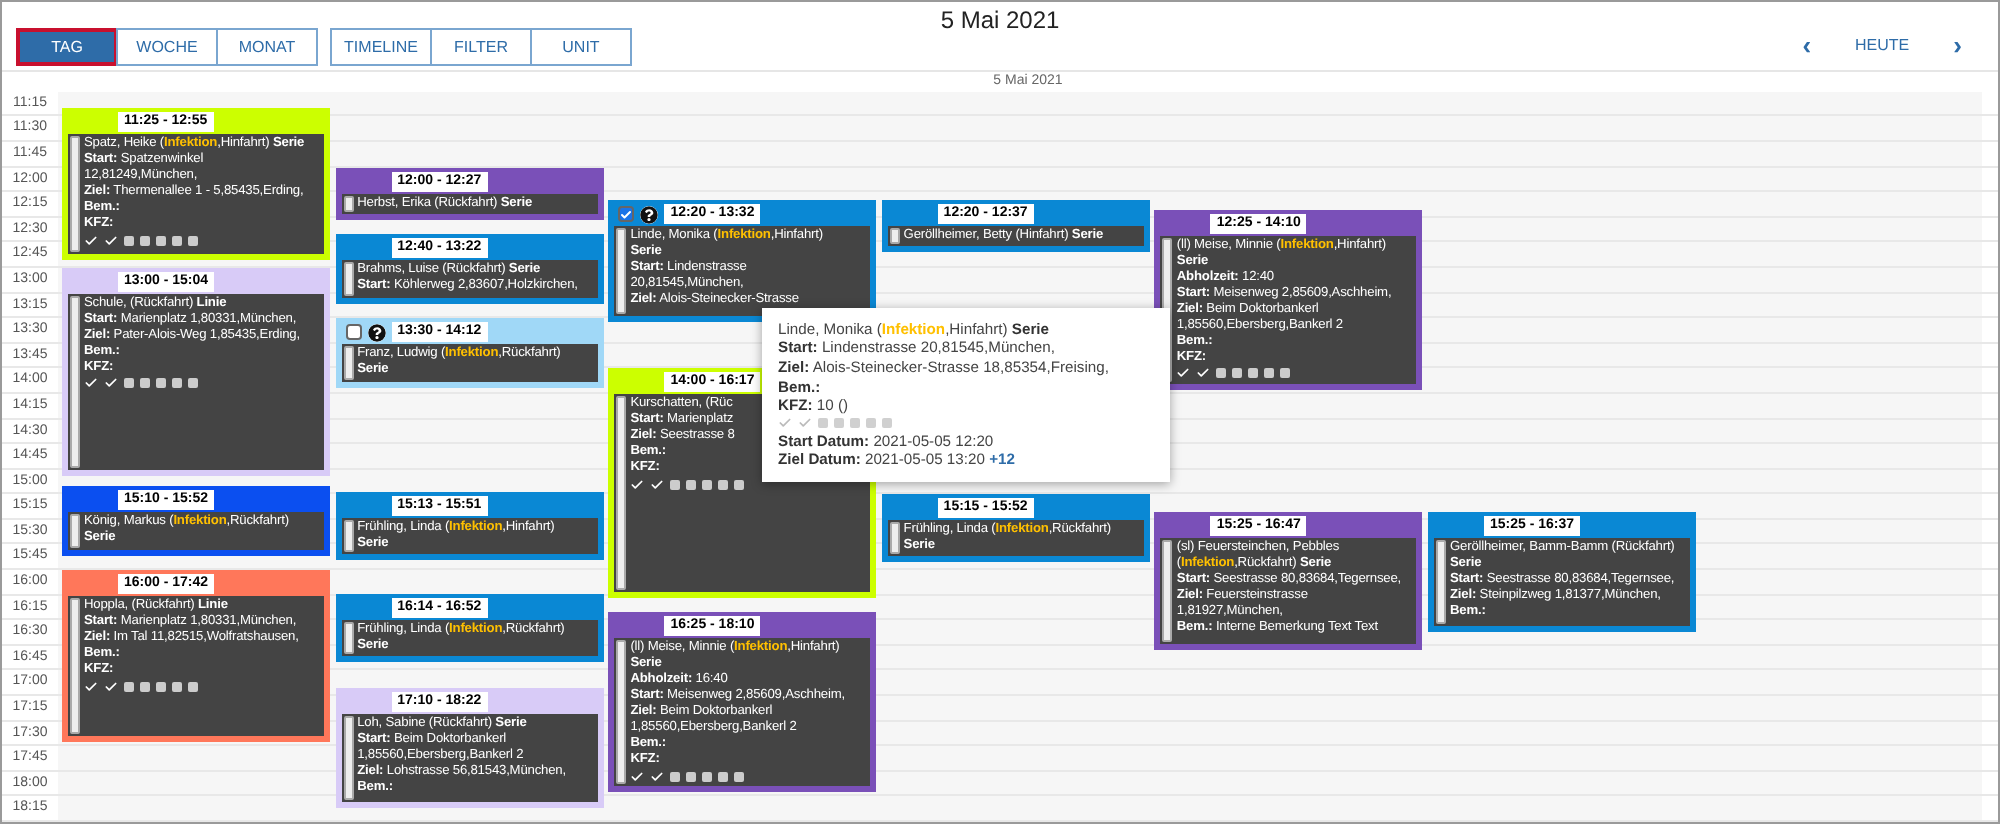 This screenshot has height=824, width=2000. What do you see at coordinates (581, 46) in the screenshot?
I see `toolbar-button: UNIT` at bounding box center [581, 46].